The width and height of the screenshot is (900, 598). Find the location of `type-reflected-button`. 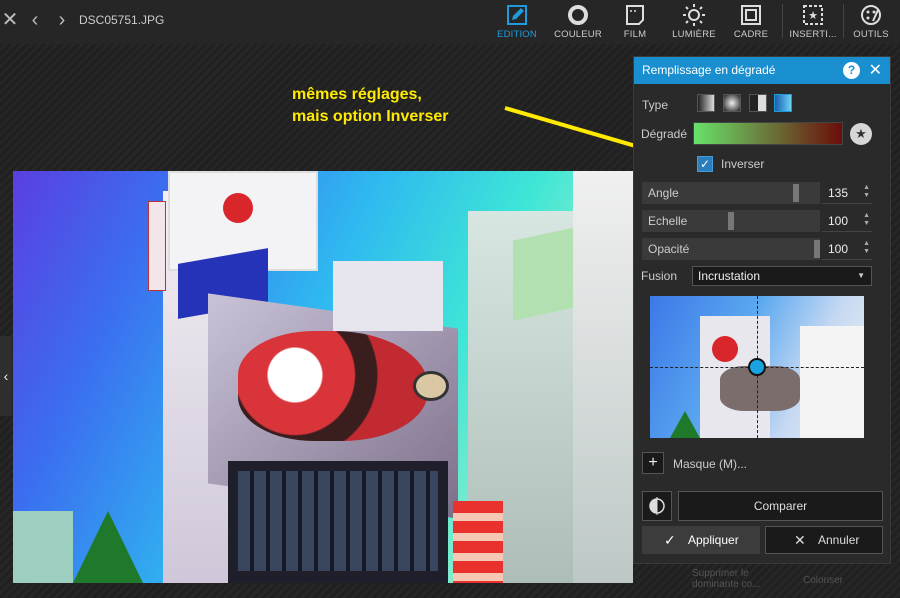

type-reflected-button is located at coordinates (758, 103).